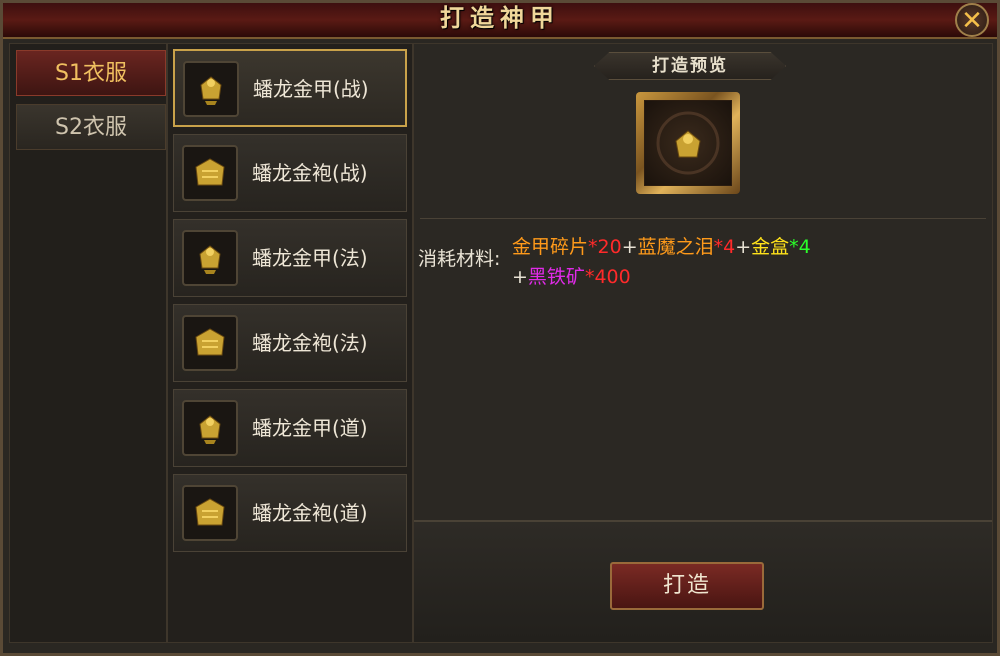 Image resolution: width=1000 pixels, height=656 pixels. I want to click on list-item: 蟠龙金袍(道), so click(290, 513).